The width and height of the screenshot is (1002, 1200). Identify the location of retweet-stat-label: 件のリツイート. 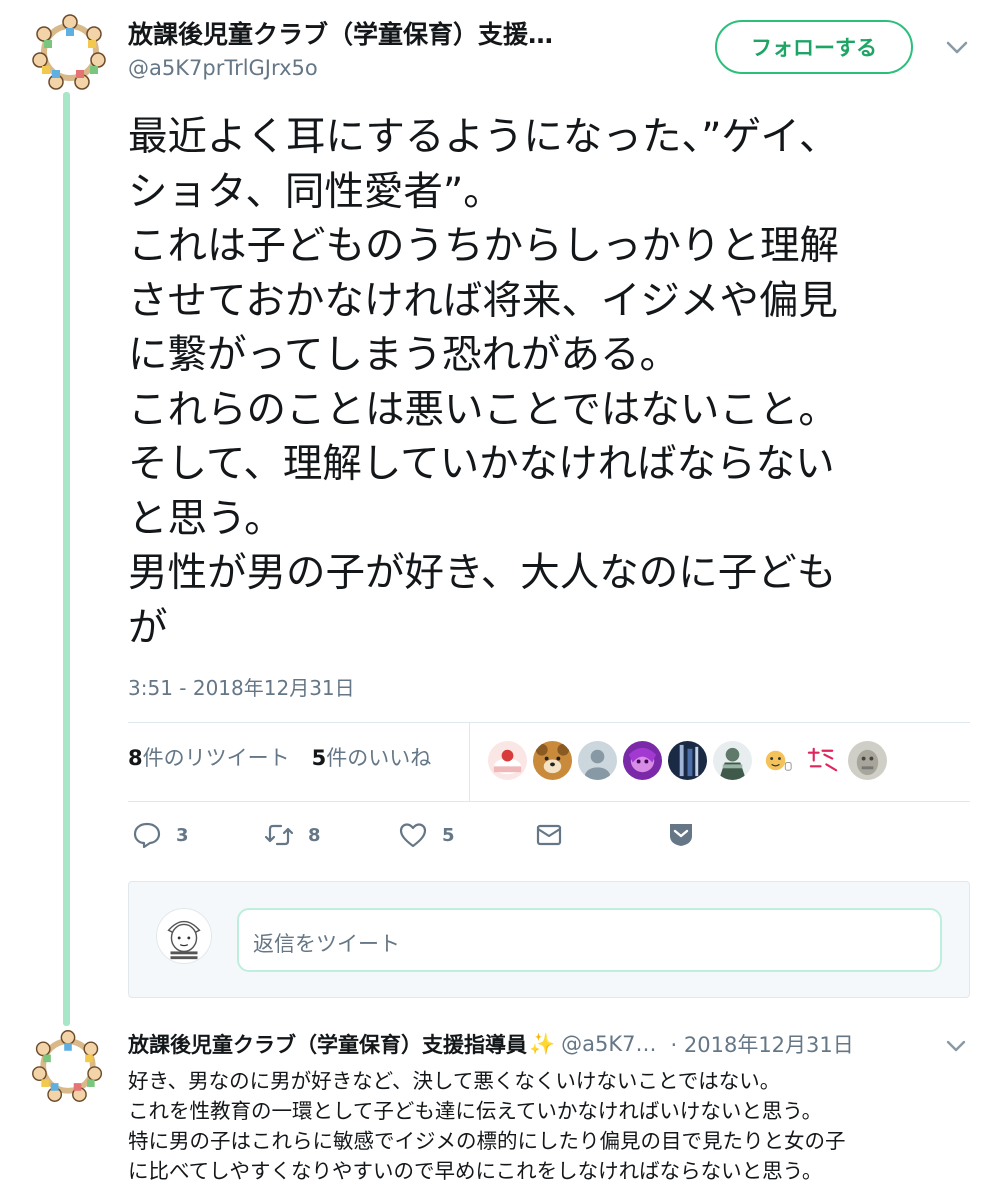
(216, 758).